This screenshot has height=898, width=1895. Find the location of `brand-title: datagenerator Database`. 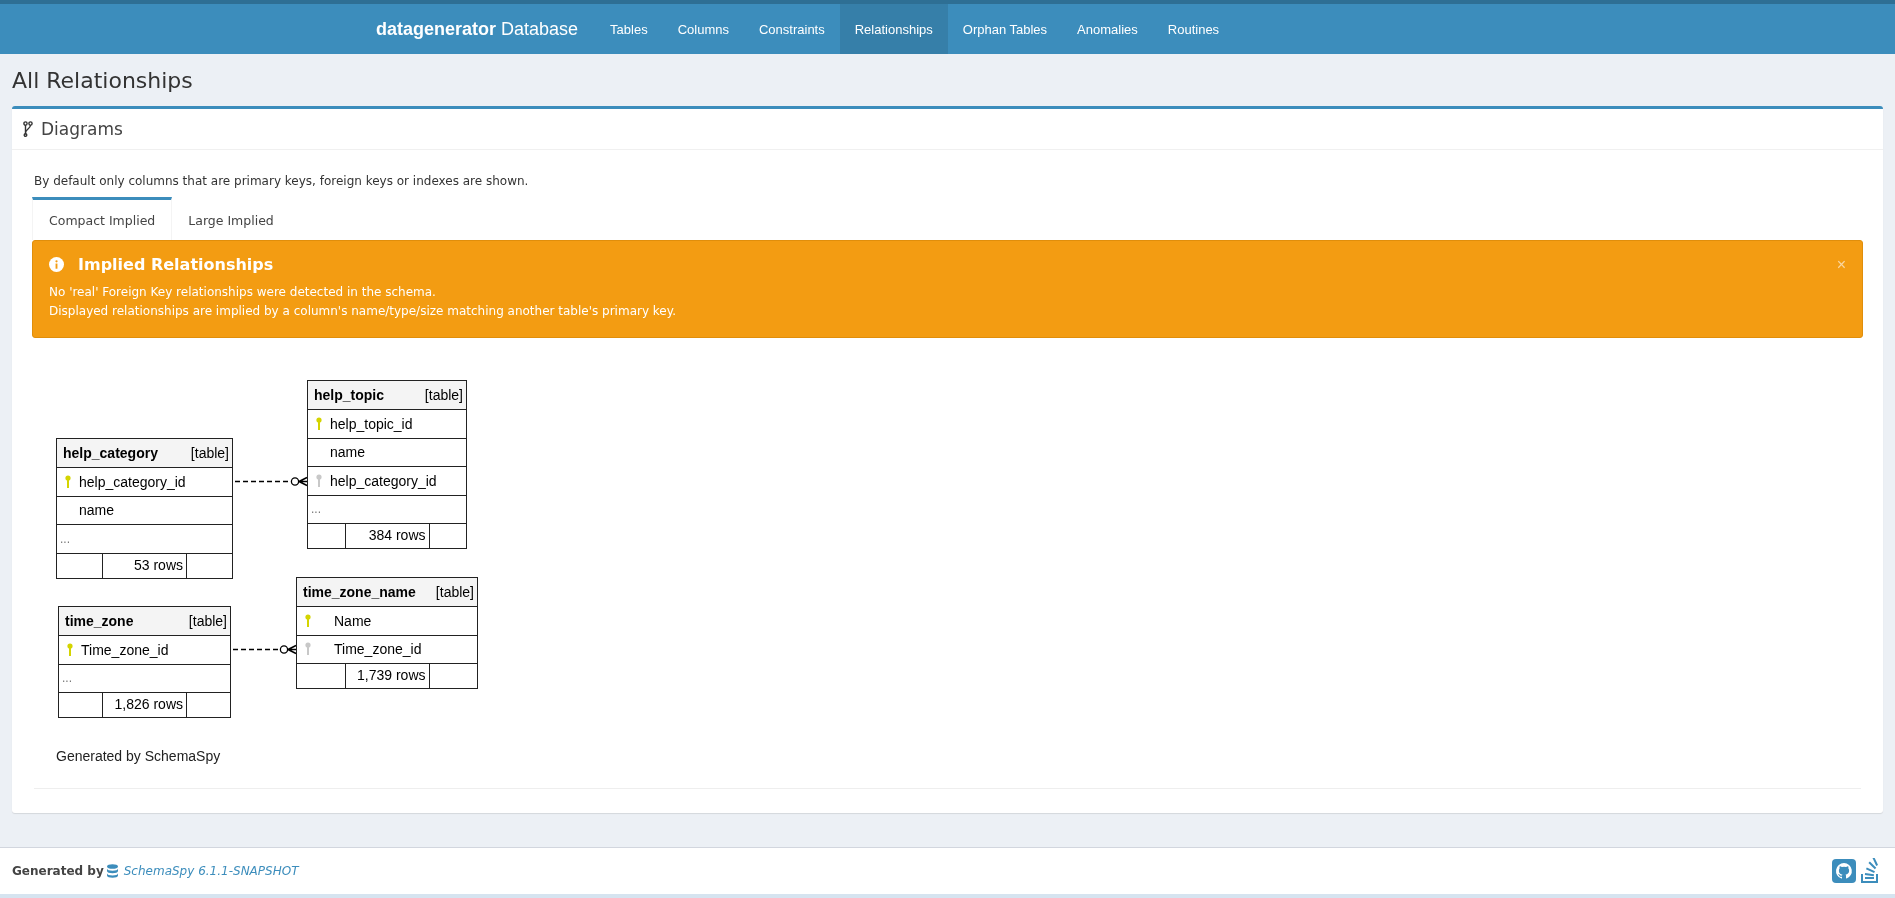

brand-title: datagenerator Database is located at coordinates (477, 29).